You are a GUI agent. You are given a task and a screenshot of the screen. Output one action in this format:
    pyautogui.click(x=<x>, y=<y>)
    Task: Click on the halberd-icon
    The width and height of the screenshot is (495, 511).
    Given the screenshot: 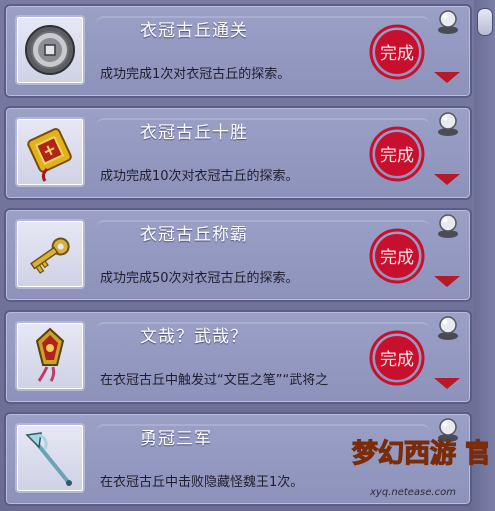 What is the action you would take?
    pyautogui.click(x=50, y=458)
    